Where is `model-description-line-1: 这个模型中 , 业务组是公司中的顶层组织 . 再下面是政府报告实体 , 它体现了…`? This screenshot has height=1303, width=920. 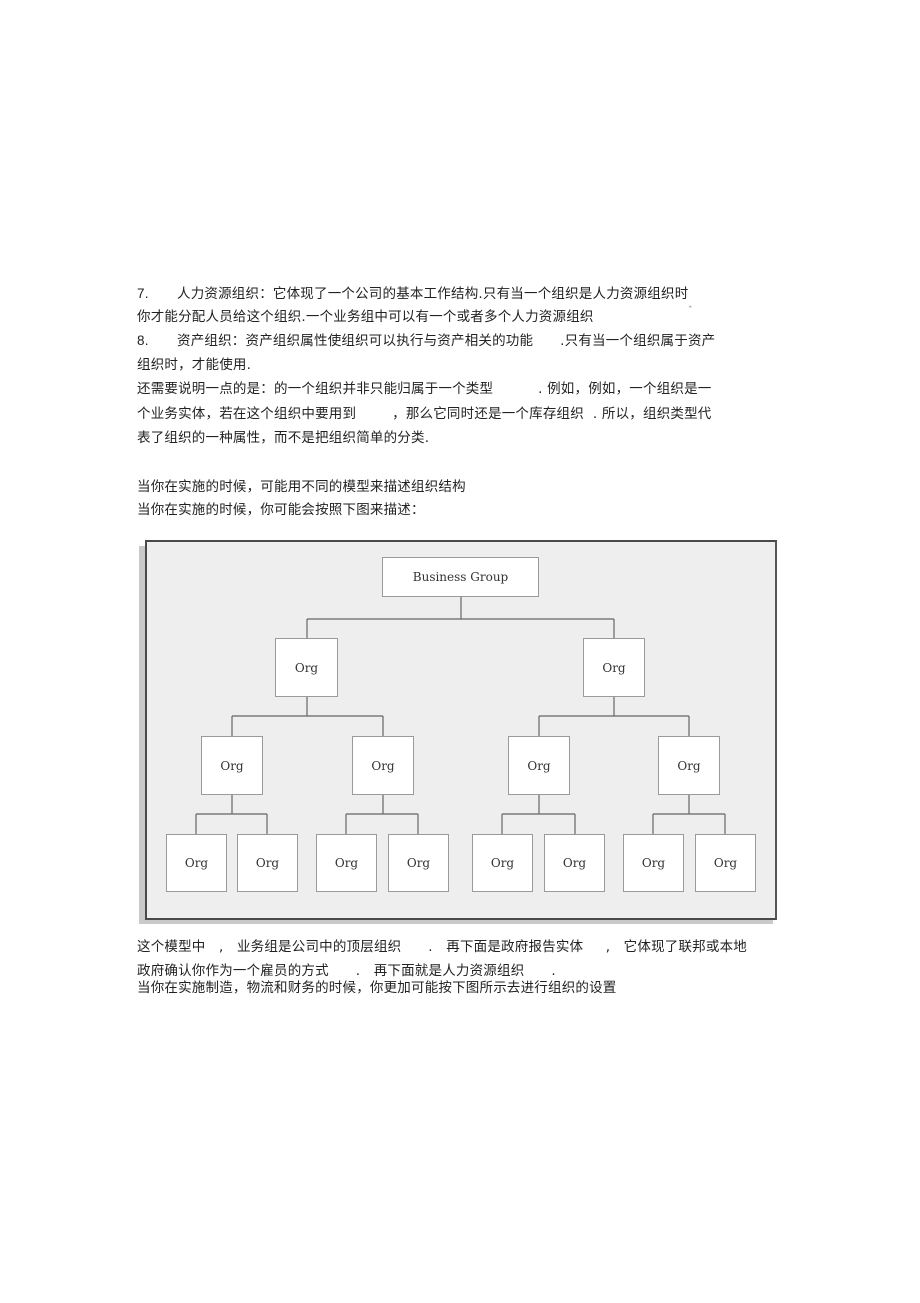
model-description-line-1: 这个模型中 , 业务组是公司中的顶层组织 . 再下面是政府报告实体 , 它体现了… is located at coordinates (442, 947).